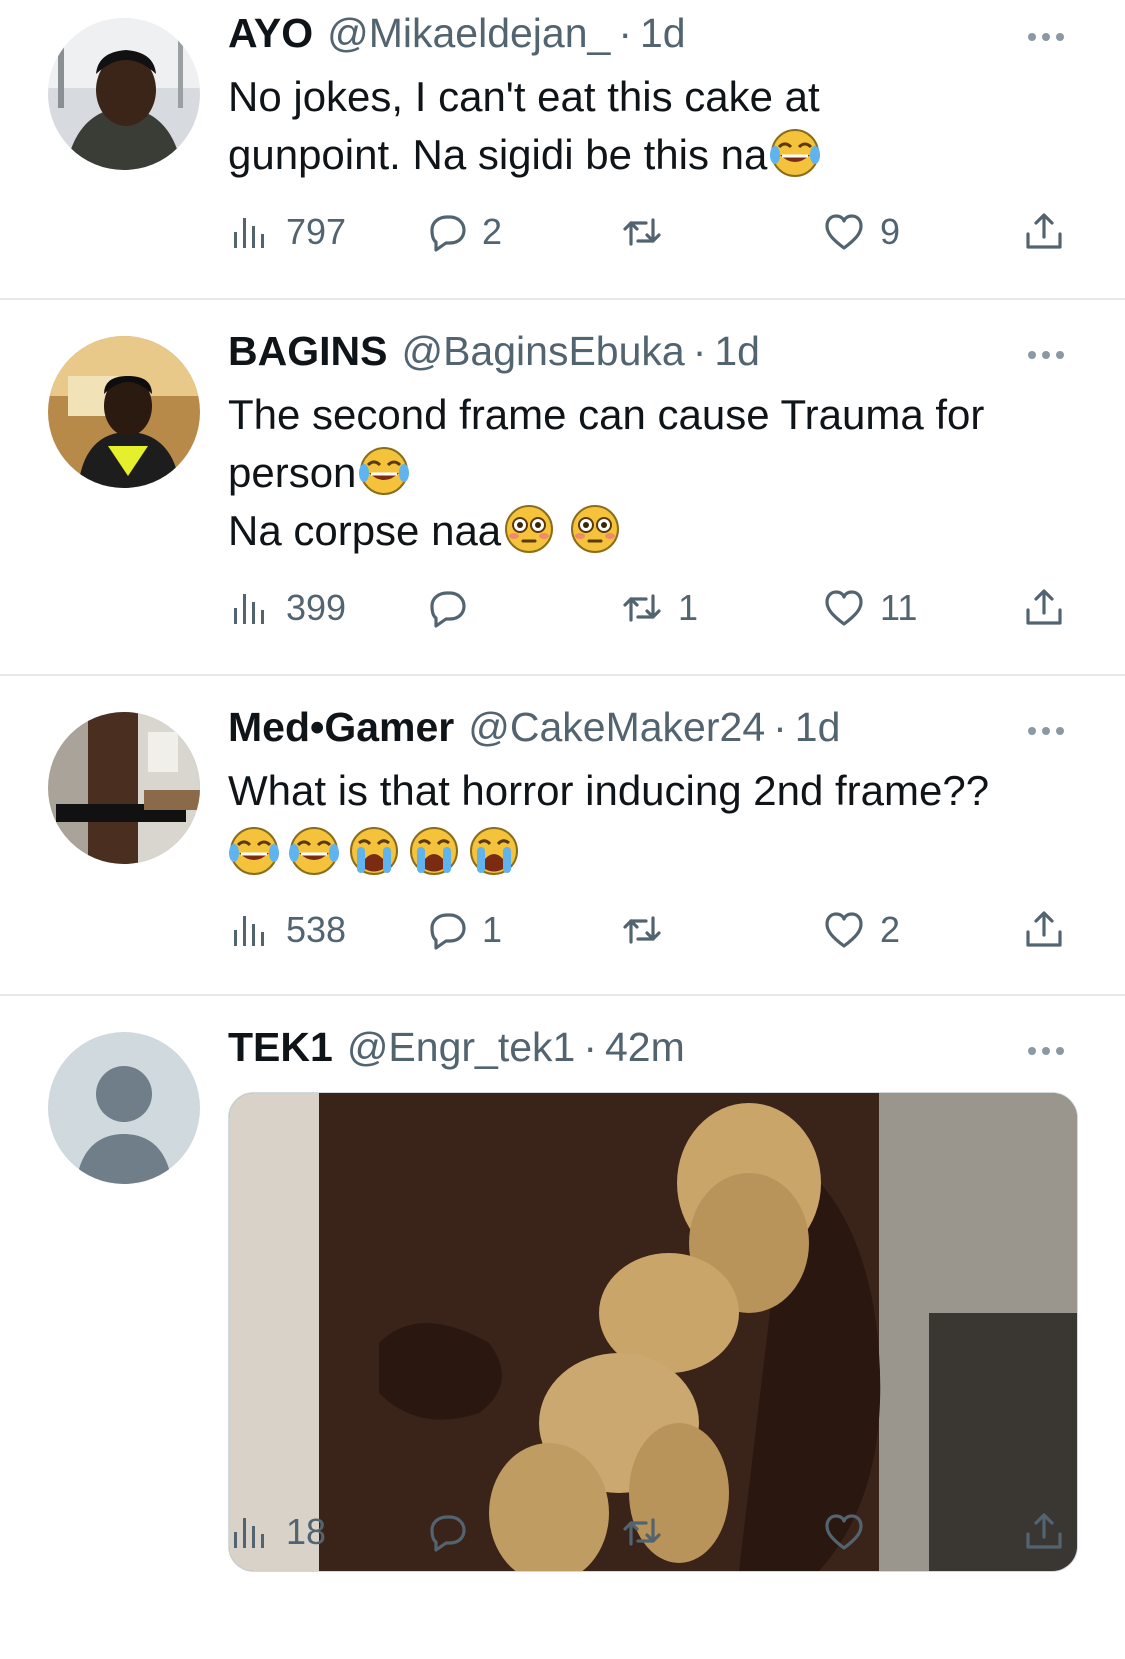 This screenshot has height=1659, width=1125. I want to click on default-avatar, so click(124, 1108).